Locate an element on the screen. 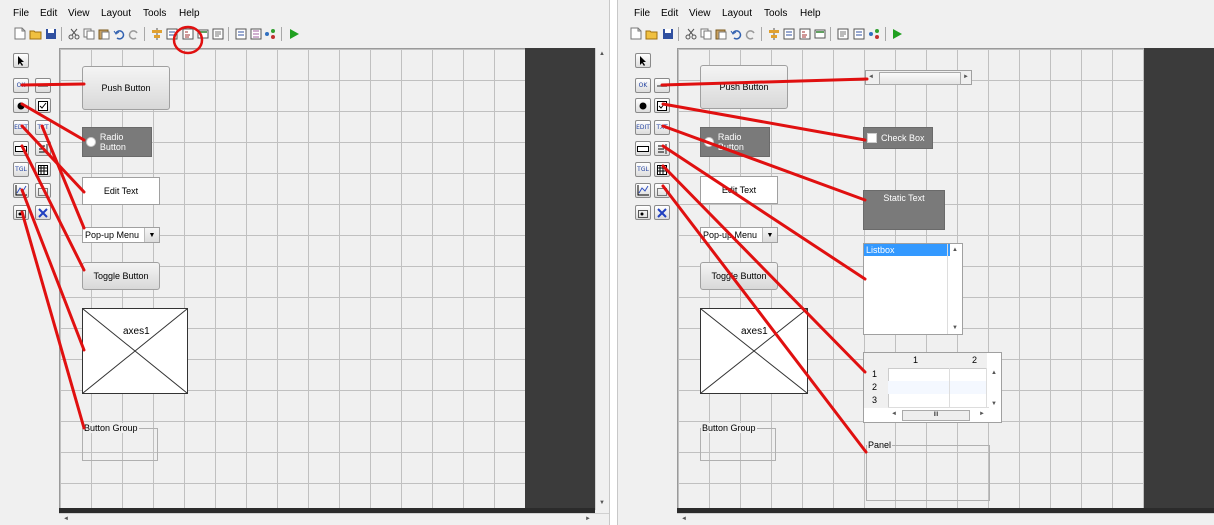  highlight-circle is located at coordinates (188, 40).